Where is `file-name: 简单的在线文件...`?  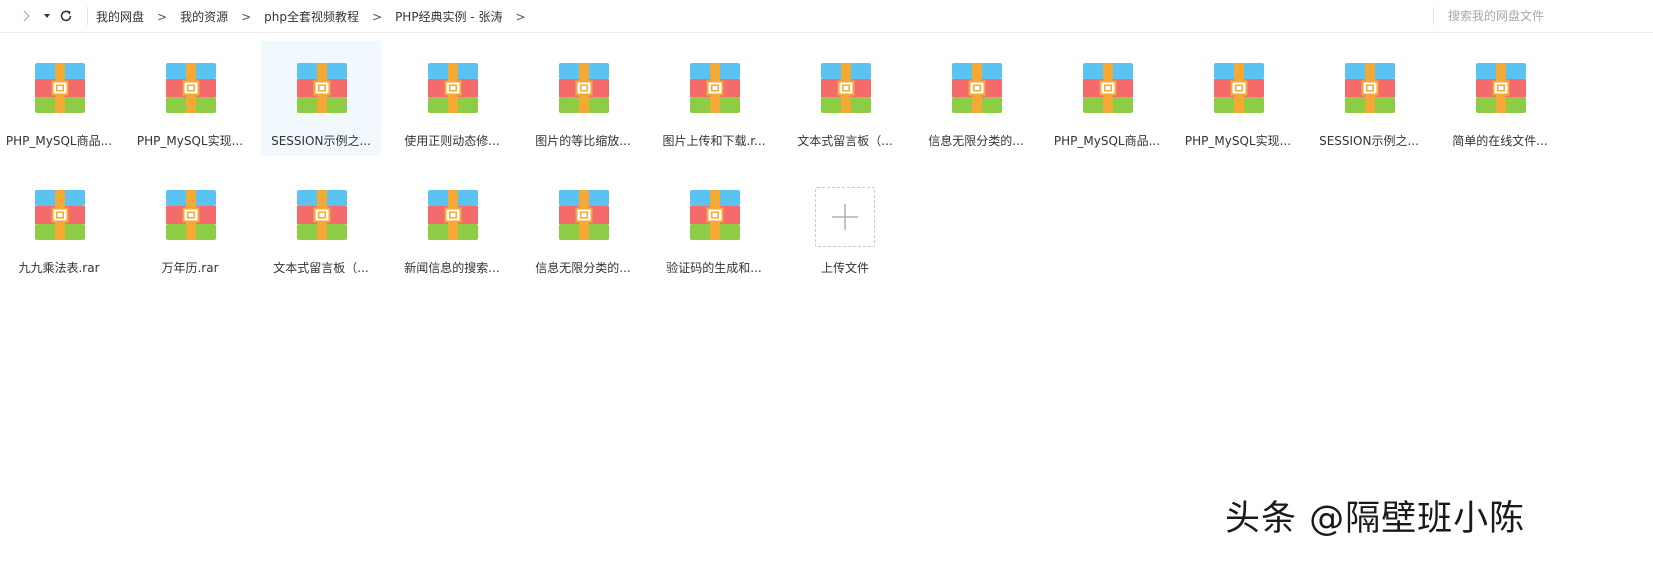 file-name: 简单的在线文件... is located at coordinates (1500, 141).